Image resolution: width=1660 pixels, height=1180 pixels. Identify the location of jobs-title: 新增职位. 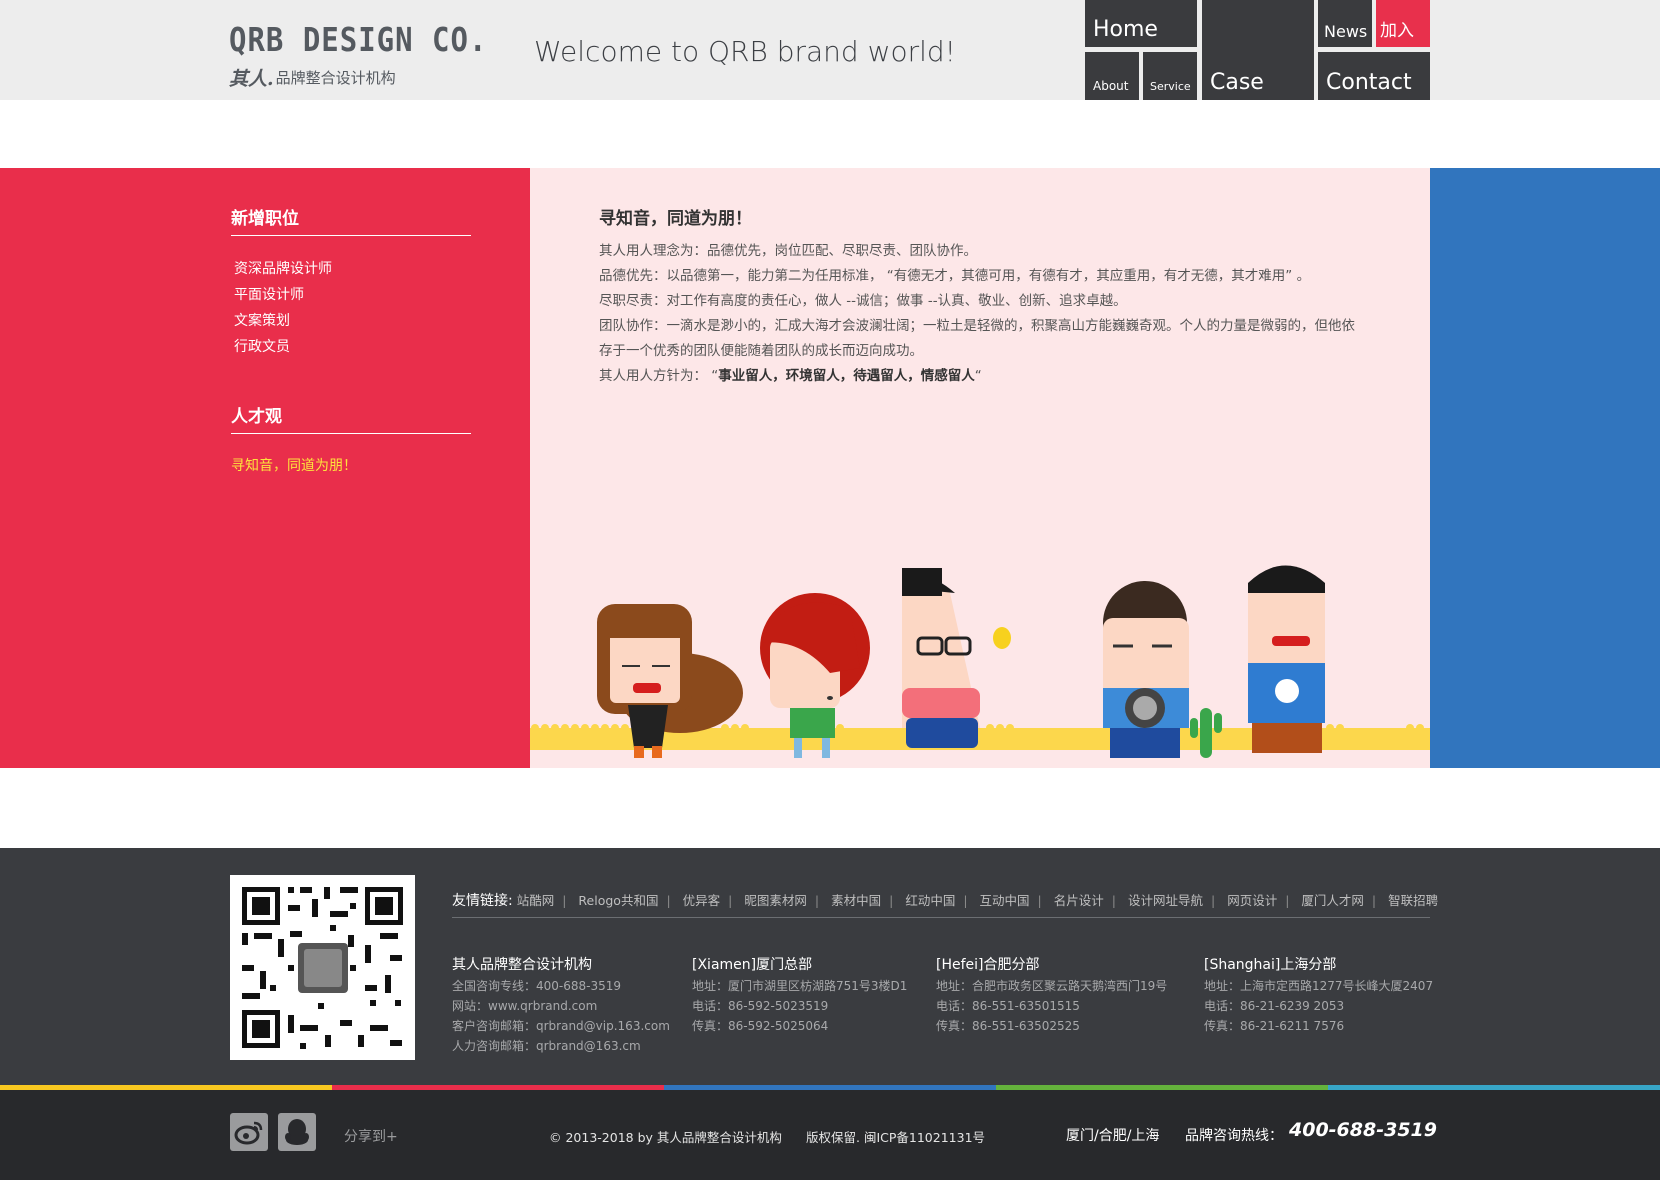
(265, 219).